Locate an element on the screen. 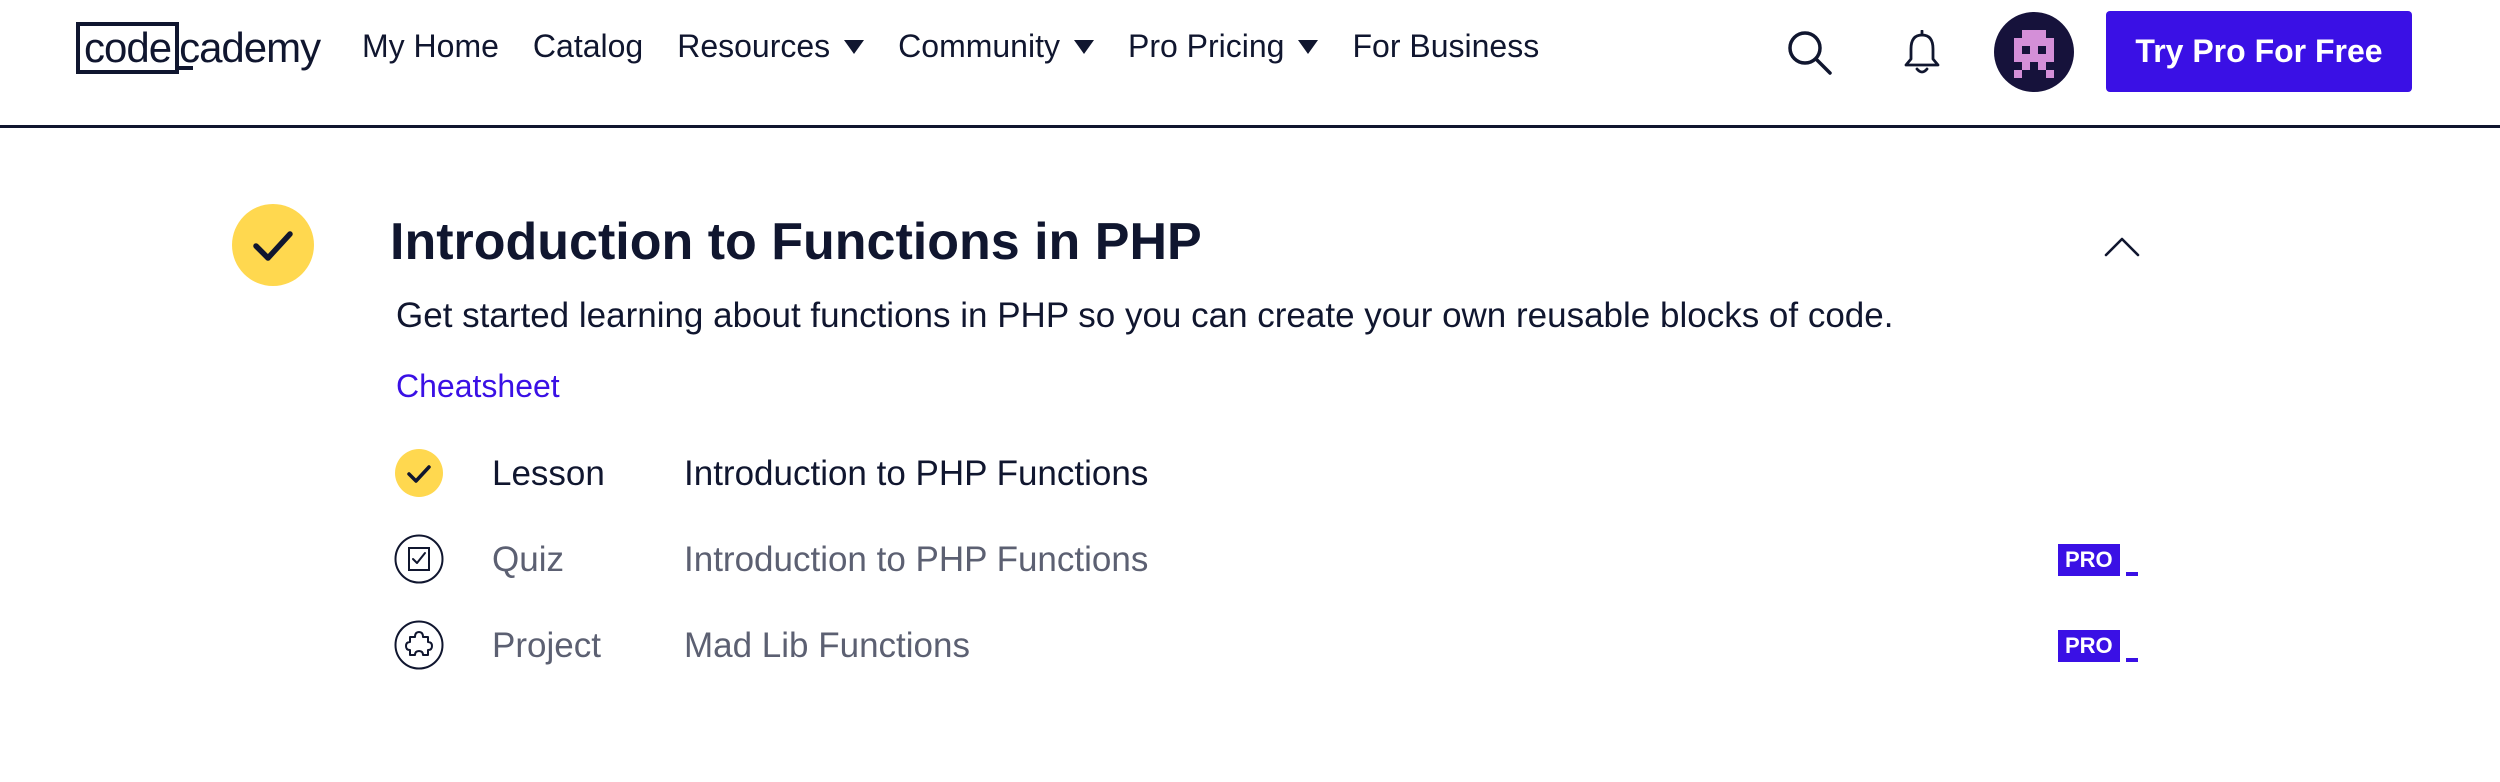 Image resolution: width=2500 pixels, height=782 pixels. nav-for-business: For Business is located at coordinates (1445, 46).